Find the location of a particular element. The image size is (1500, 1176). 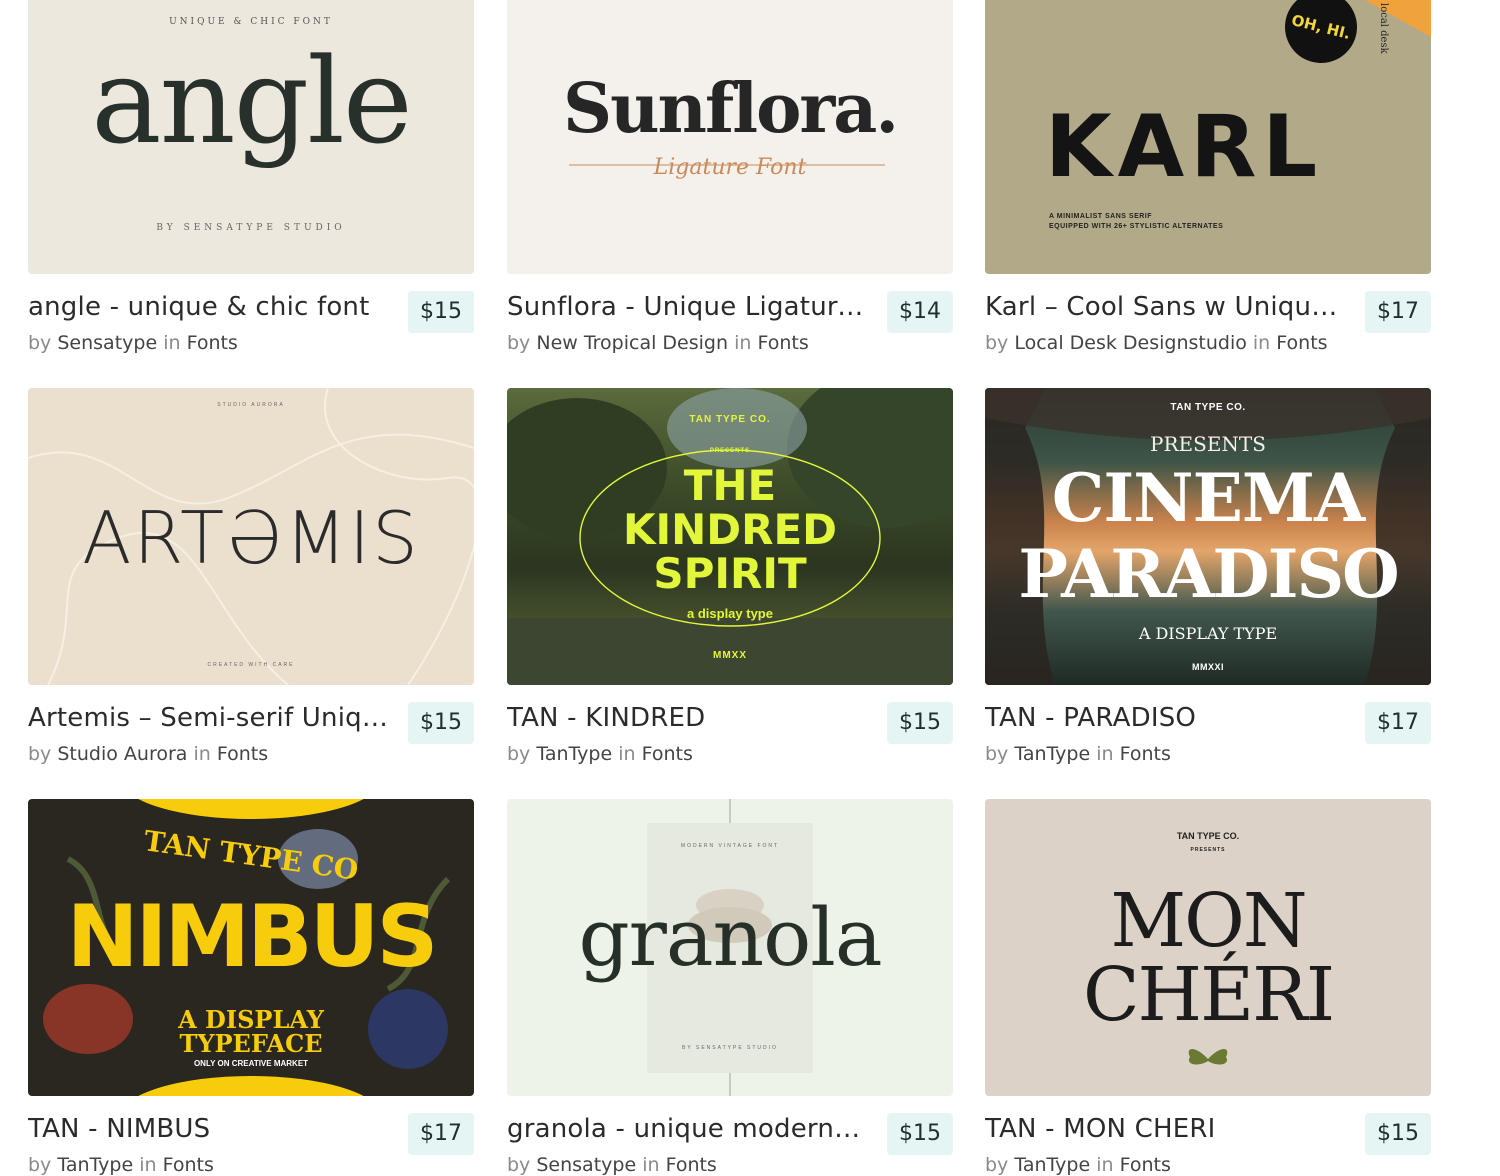

thumb-tagline: STUDIO AURORA is located at coordinates (251, 405).